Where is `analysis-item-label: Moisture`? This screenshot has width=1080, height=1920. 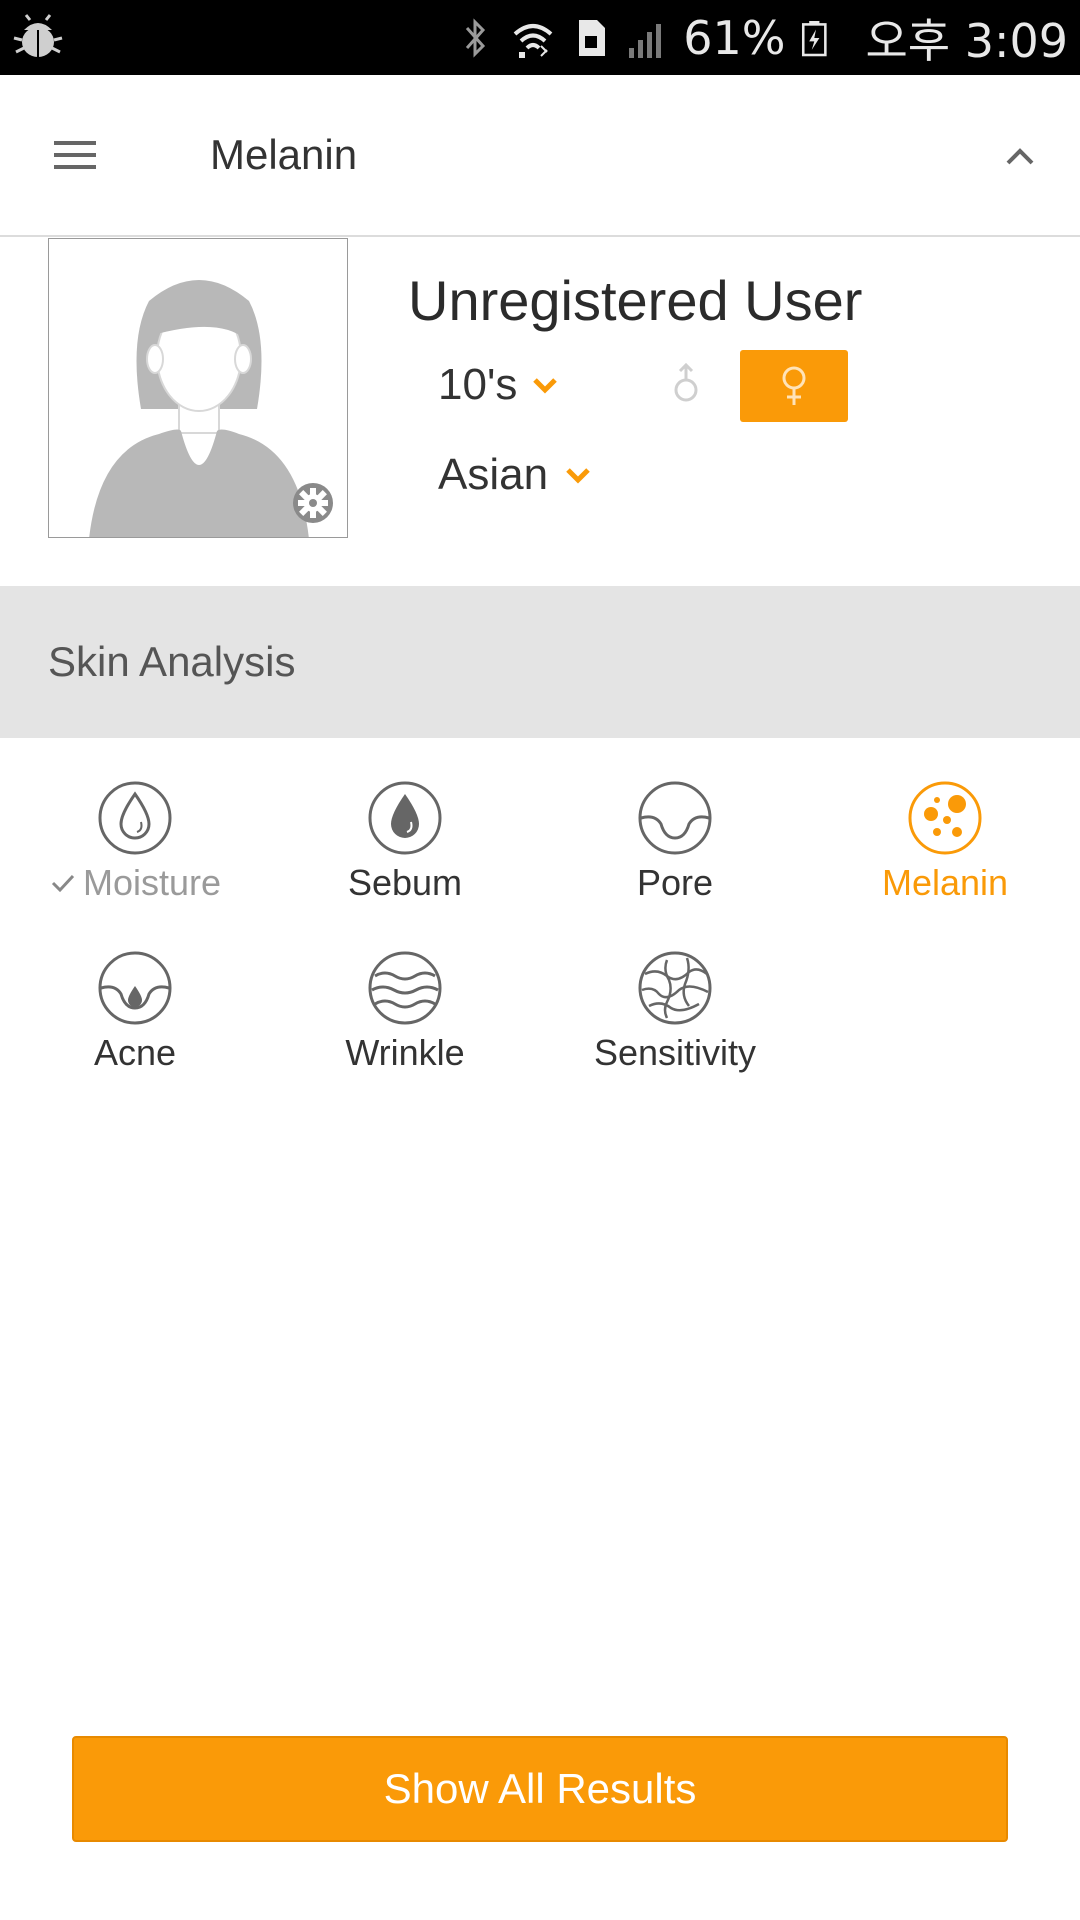 analysis-item-label: Moisture is located at coordinates (152, 882).